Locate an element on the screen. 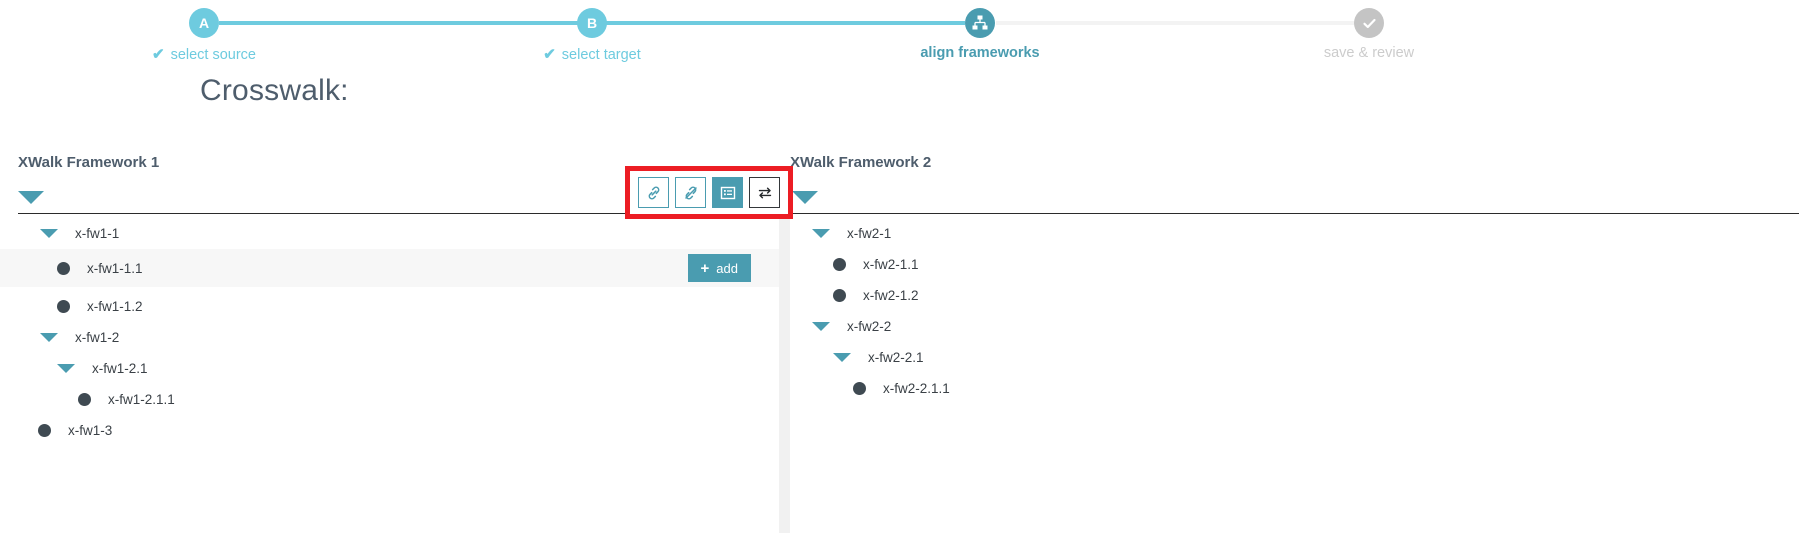 This screenshot has height=533, width=1799. tree-node-label: x-fw2-1.2 is located at coordinates (891, 295).